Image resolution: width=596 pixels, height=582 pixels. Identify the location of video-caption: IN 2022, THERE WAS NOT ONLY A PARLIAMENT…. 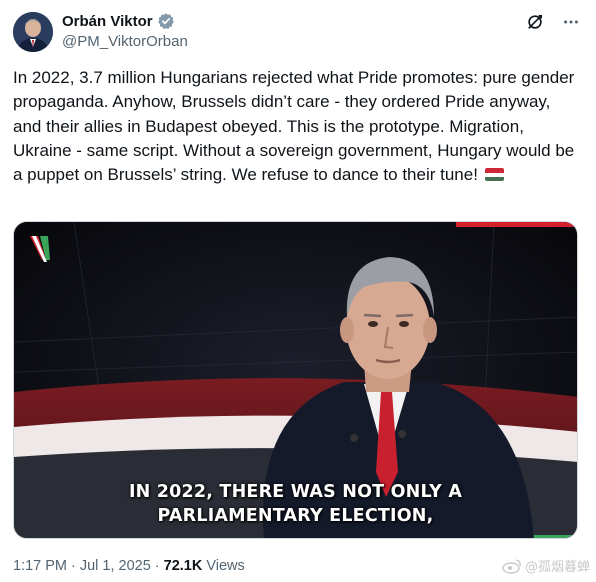
(295, 504).